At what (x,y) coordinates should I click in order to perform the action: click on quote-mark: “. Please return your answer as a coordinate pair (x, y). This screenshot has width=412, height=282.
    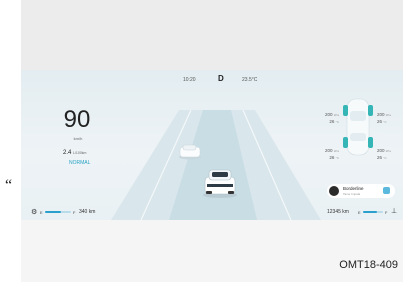
    Looking at the image, I should click on (9, 185).